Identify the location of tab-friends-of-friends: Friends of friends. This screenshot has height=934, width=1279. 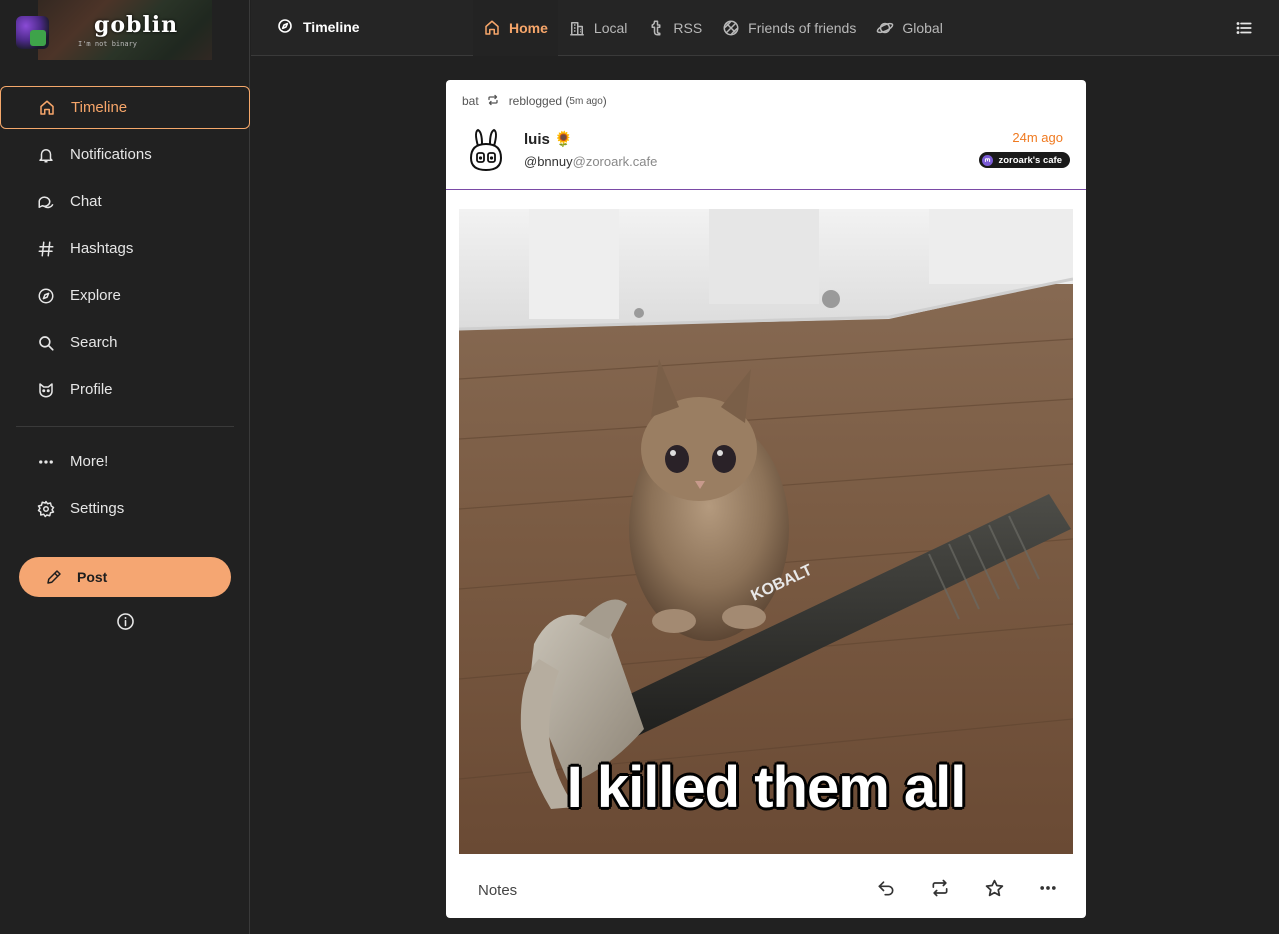
(789, 28).